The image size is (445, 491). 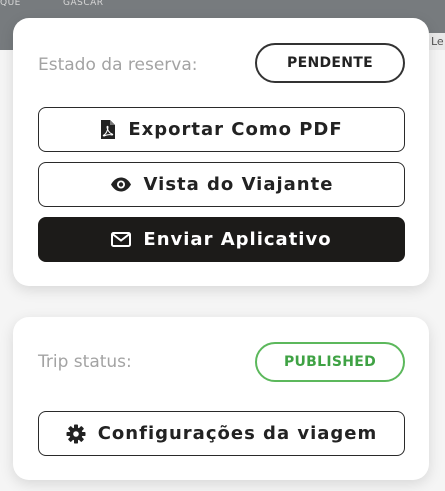 What do you see at coordinates (121, 184) in the screenshot?
I see `eye-icon` at bounding box center [121, 184].